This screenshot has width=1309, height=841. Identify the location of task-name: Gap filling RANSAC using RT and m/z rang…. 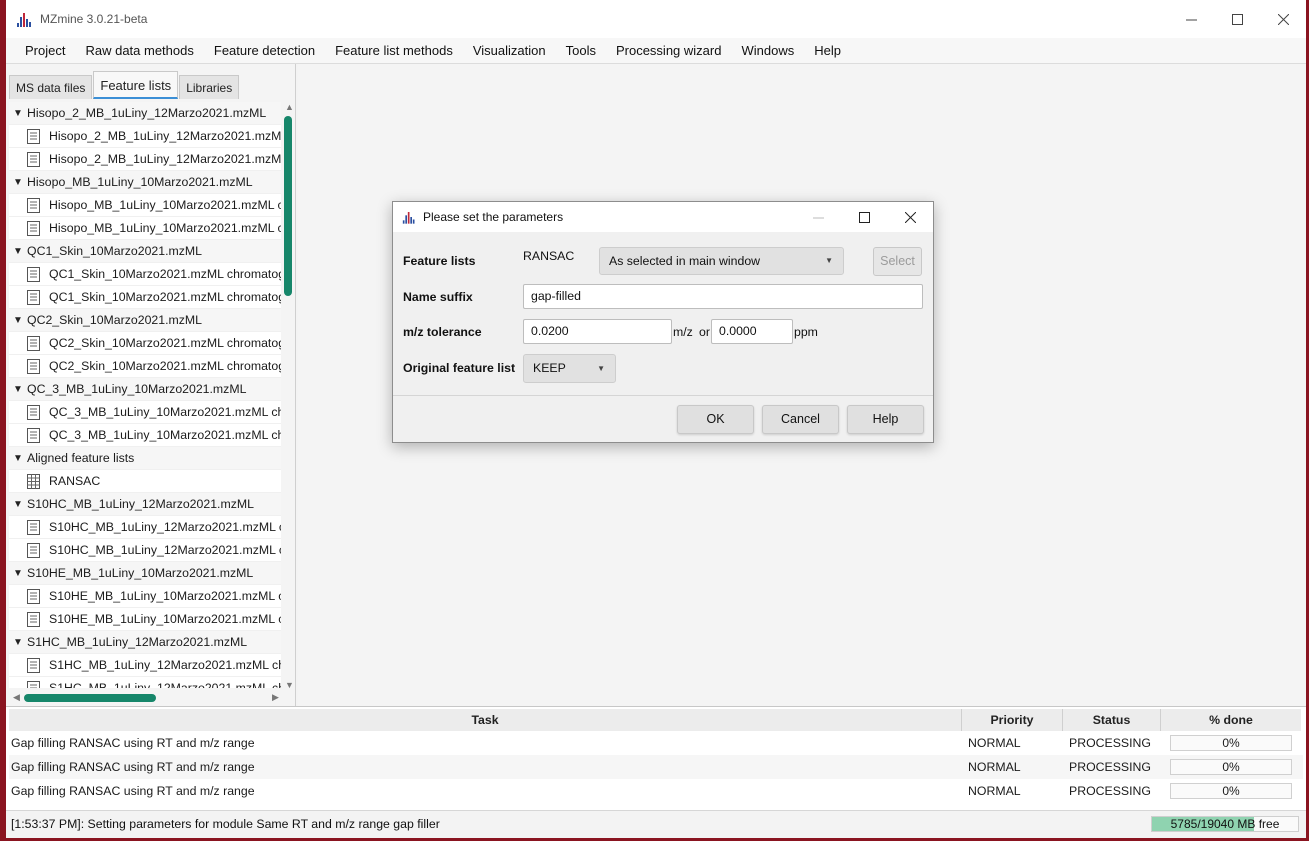
(133, 791).